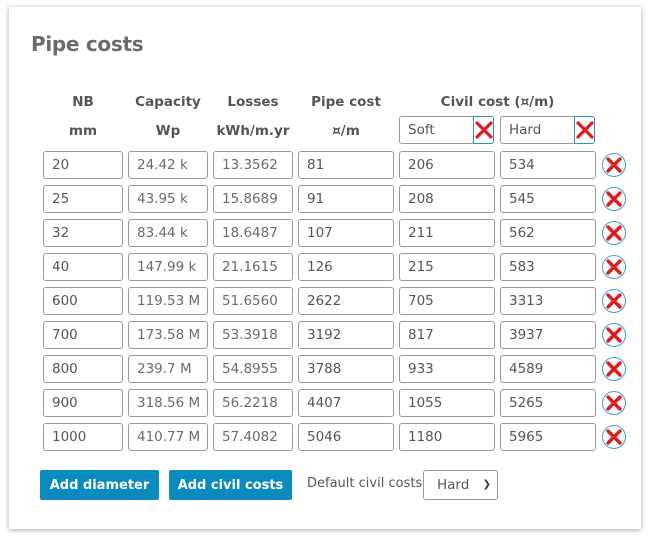  I want to click on default-civil-costs-select: Hard ❯, so click(460, 485).